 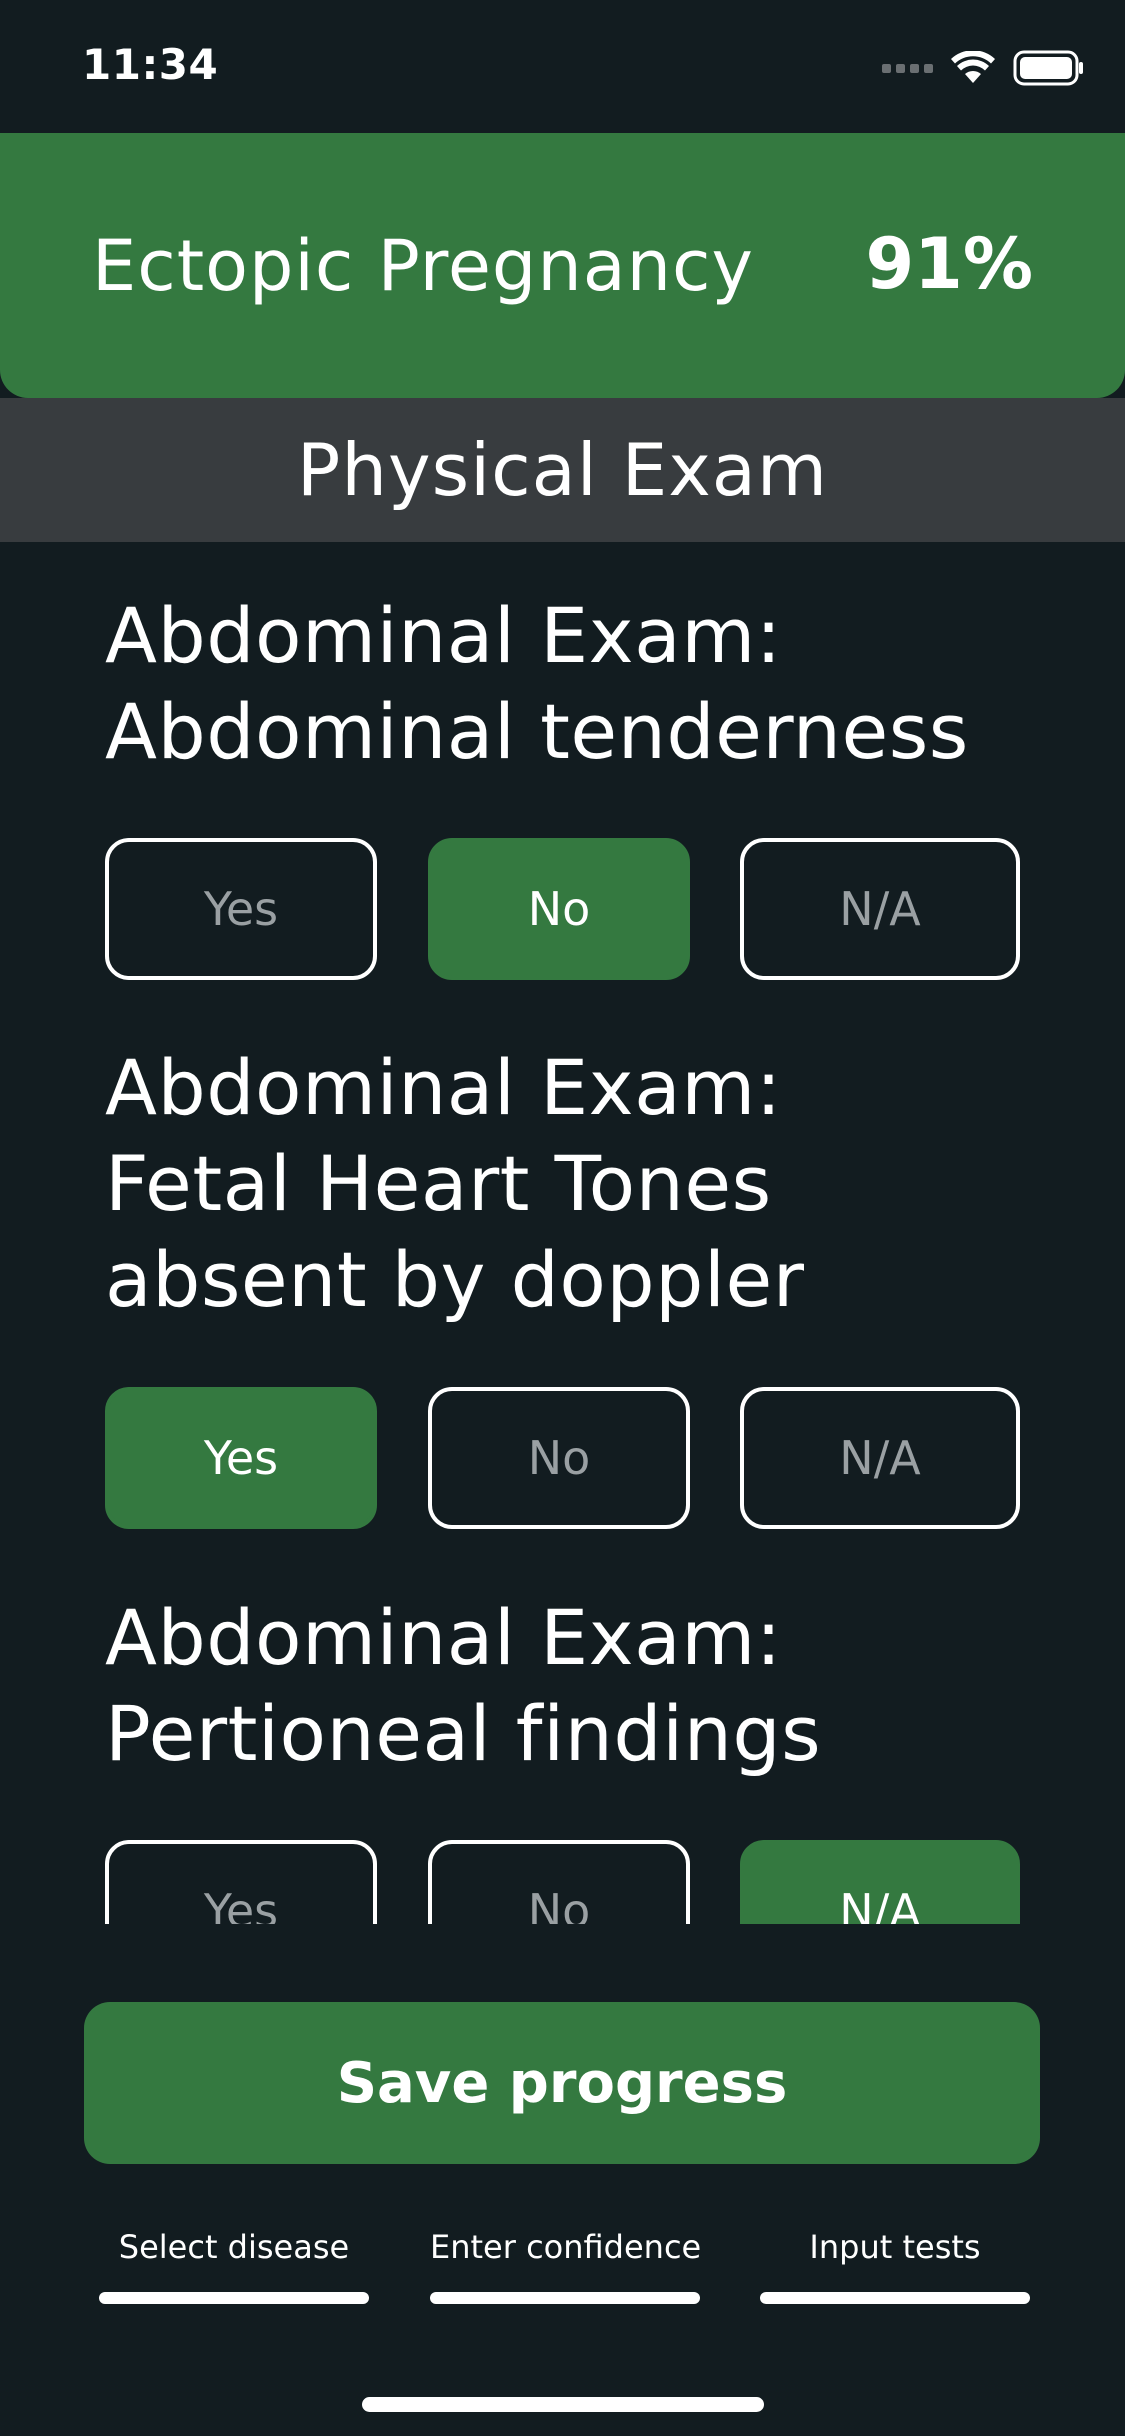 I want to click on section-title: Physical Exam, so click(x=562, y=470).